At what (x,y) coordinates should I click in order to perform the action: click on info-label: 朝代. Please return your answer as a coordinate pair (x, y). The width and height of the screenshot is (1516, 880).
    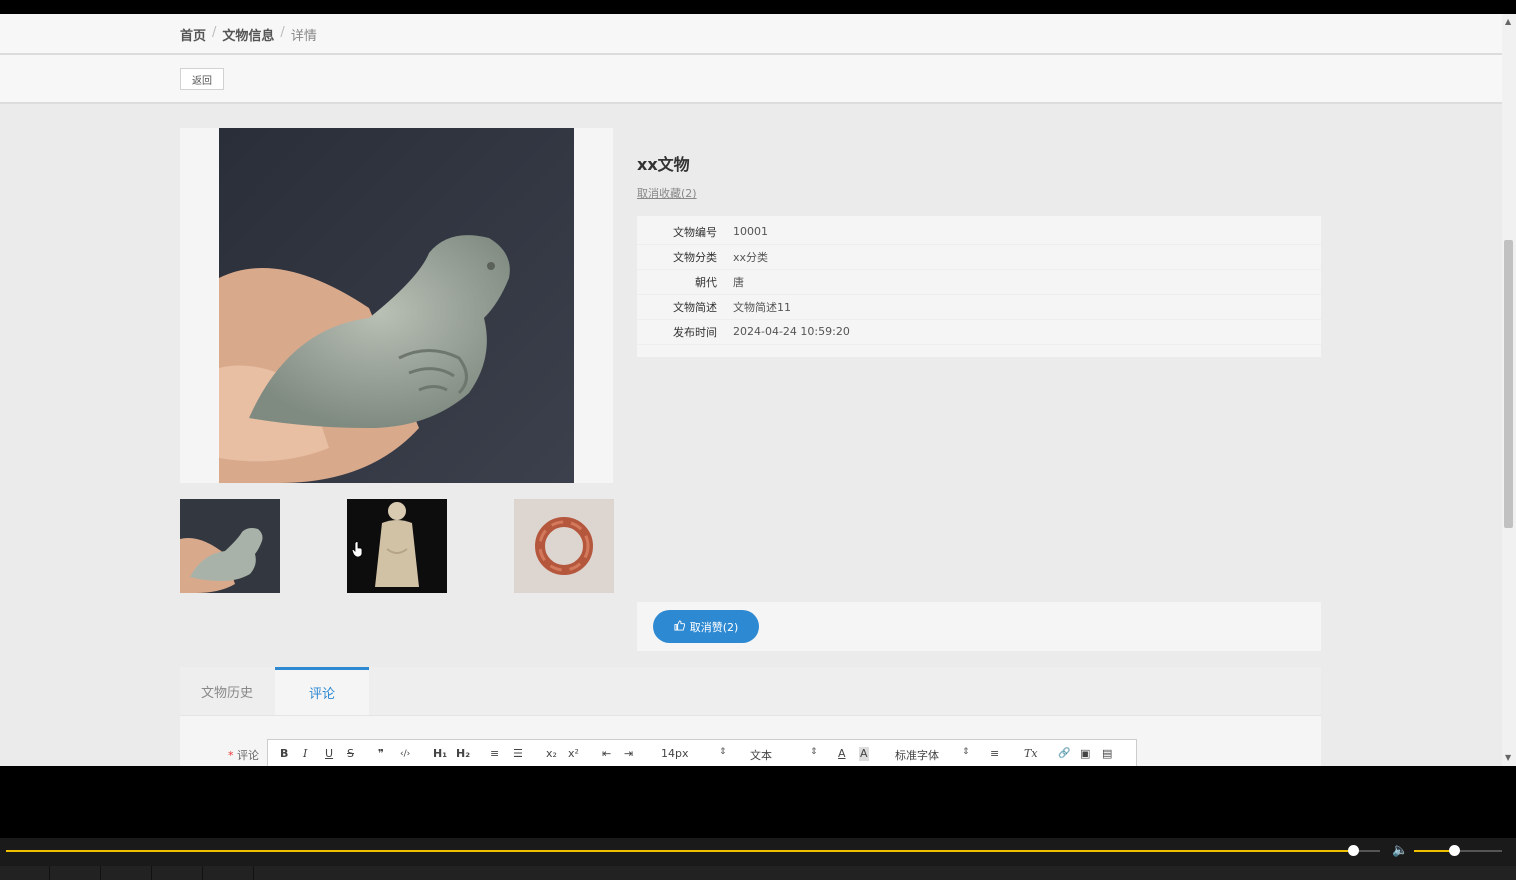
    Looking at the image, I should click on (706, 282).